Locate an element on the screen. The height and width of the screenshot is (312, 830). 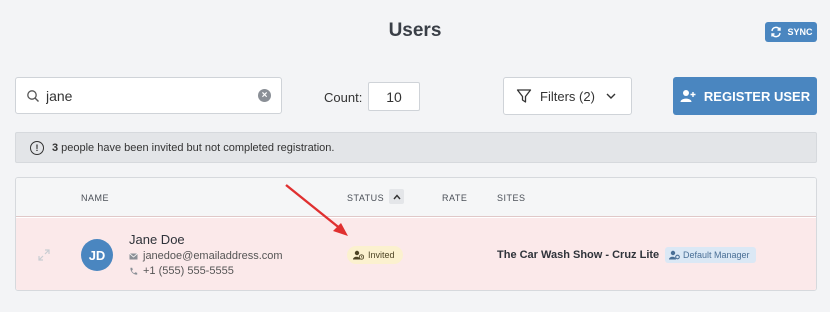
expand-icon is located at coordinates (44, 255).